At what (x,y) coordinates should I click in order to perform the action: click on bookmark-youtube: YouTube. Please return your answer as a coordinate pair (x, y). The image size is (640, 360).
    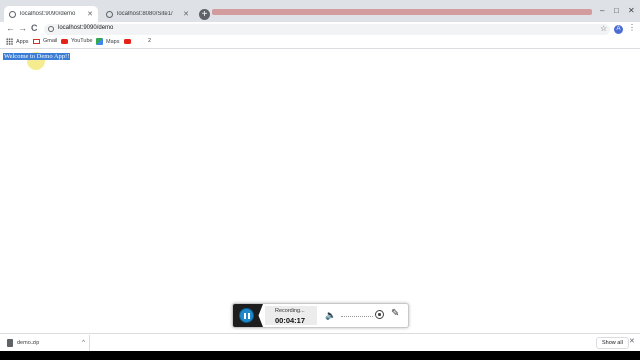
    Looking at the image, I should click on (77, 41).